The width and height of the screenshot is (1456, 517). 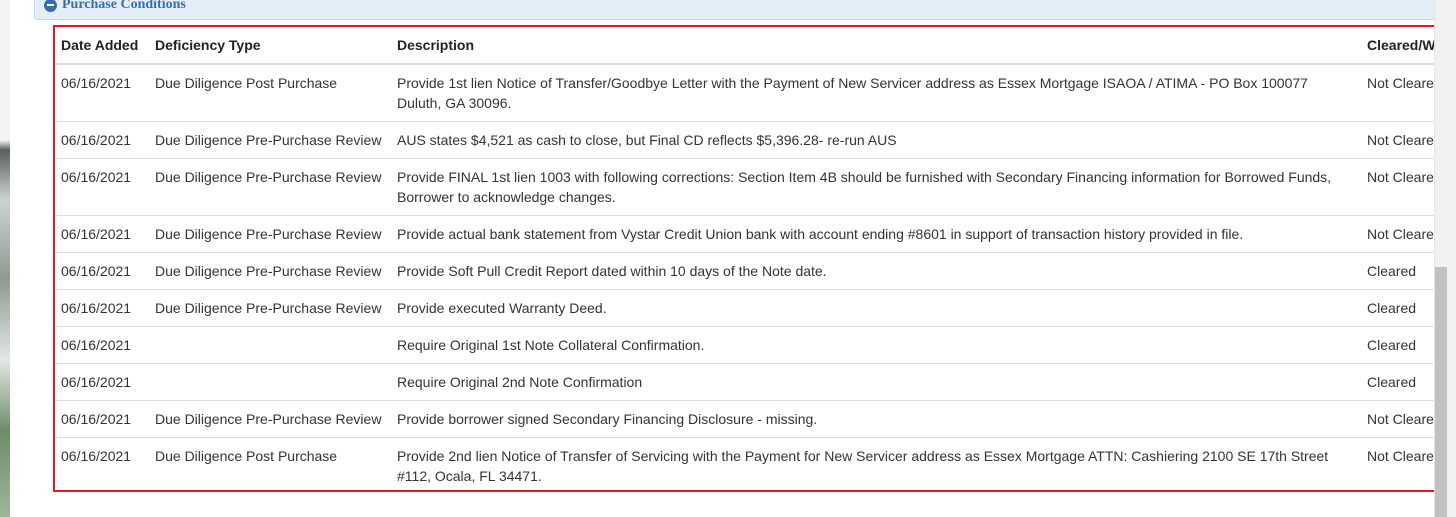 I want to click on minus-circle-icon, so click(x=50, y=6).